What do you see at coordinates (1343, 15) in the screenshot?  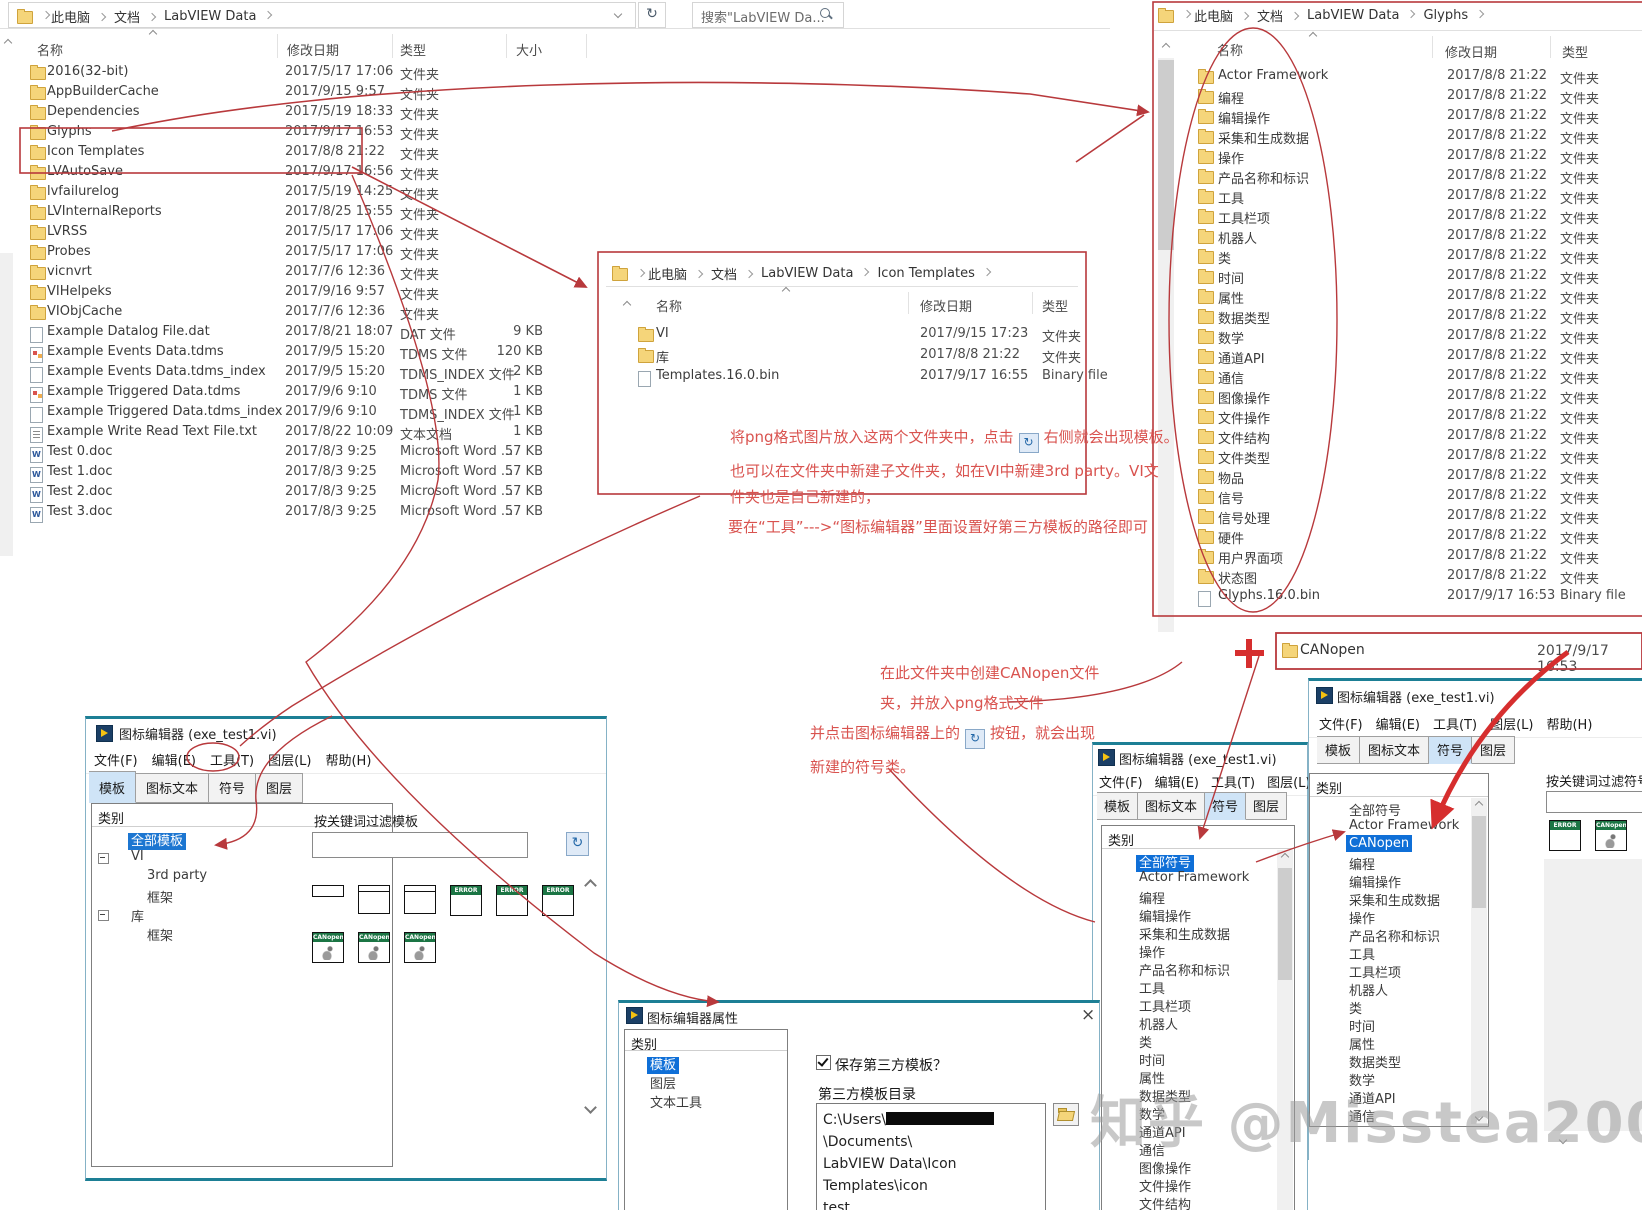 I see `breadcrumb: 此电脑 文档 LabVIEW Data Glyphs` at bounding box center [1343, 15].